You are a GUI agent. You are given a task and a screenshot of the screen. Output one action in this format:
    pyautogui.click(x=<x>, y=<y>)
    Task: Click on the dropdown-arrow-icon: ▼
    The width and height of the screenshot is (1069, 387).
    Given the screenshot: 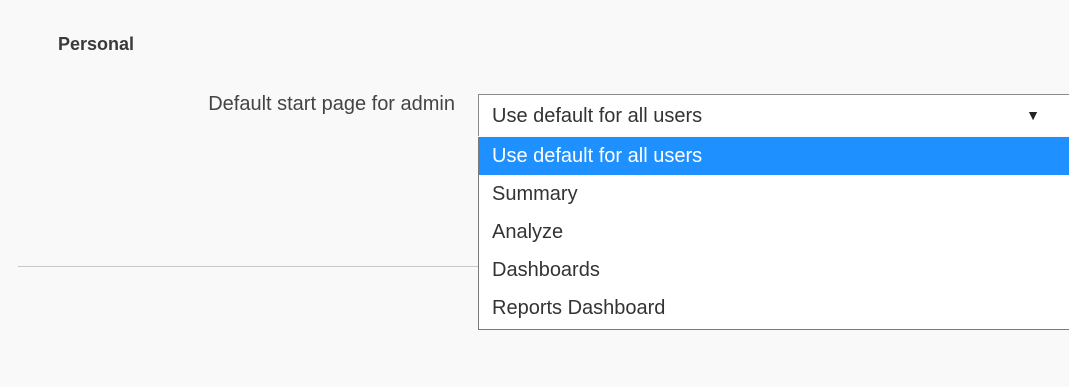 What is the action you would take?
    pyautogui.click(x=1033, y=115)
    